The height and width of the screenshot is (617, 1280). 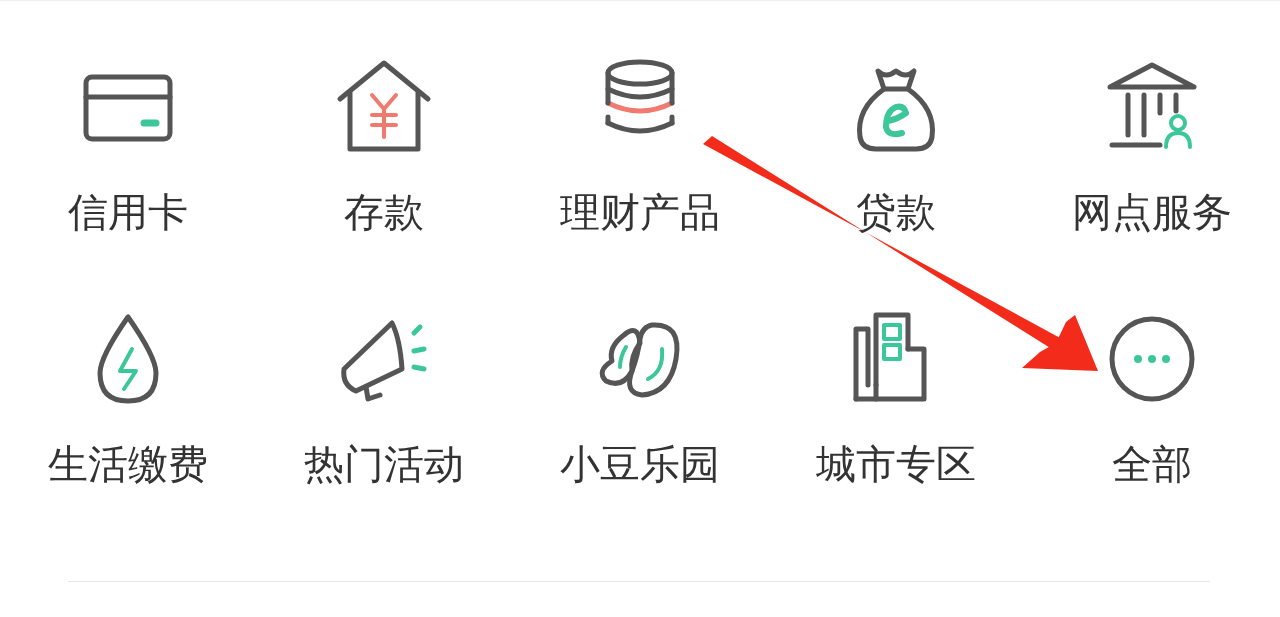 What do you see at coordinates (640, 212) in the screenshot?
I see `menu-label: 理财产品` at bounding box center [640, 212].